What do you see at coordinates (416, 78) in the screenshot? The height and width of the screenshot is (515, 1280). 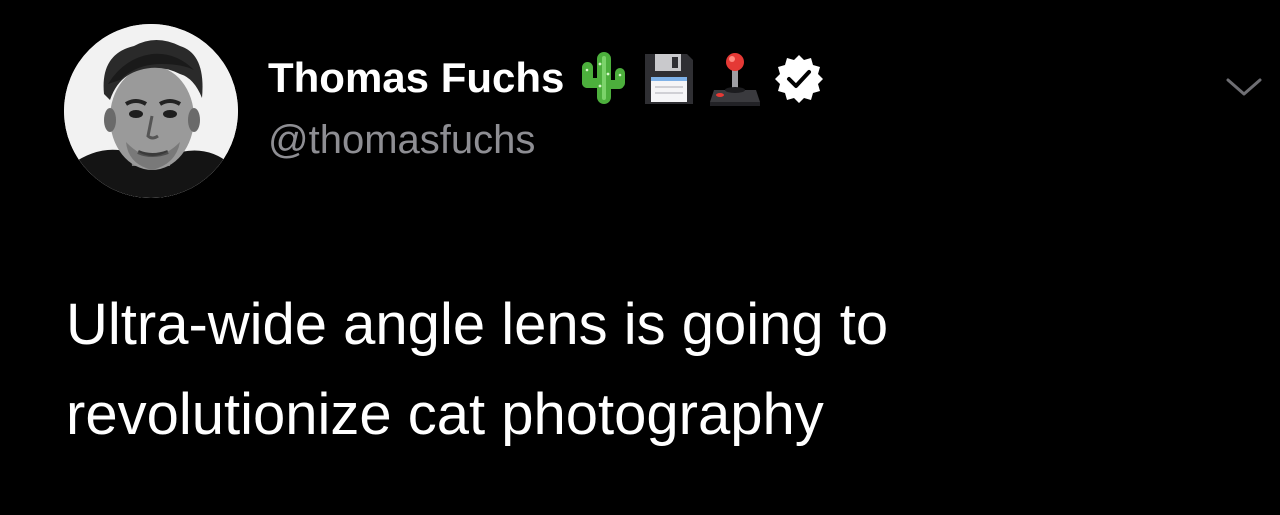 I see `display-name: Thomas Fuchs` at bounding box center [416, 78].